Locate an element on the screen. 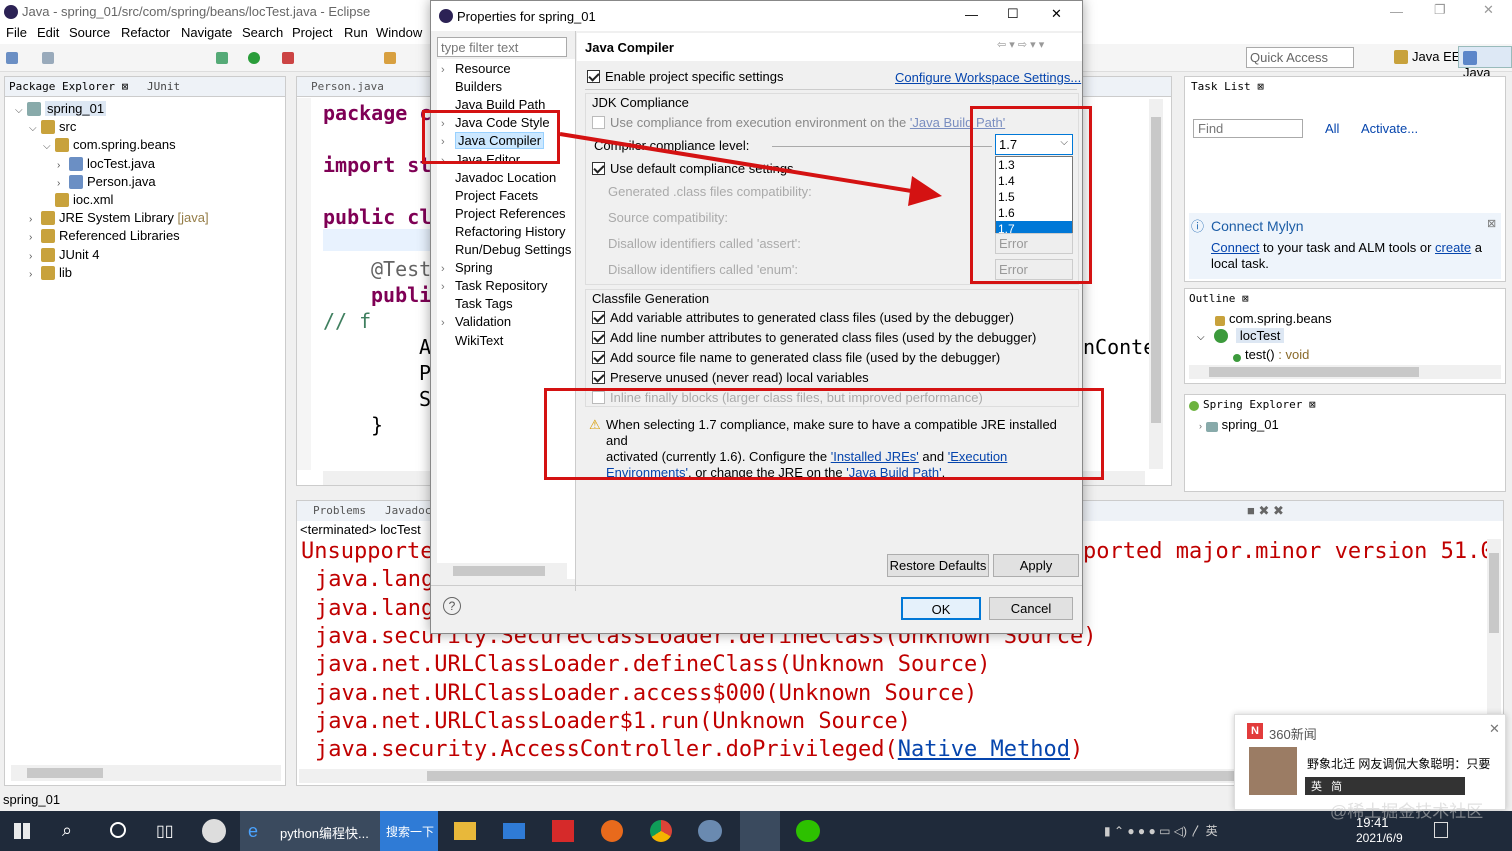 Image resolution: width=1512 pixels, height=851 pixels. tree-item: ioc.xml is located at coordinates (78, 199).